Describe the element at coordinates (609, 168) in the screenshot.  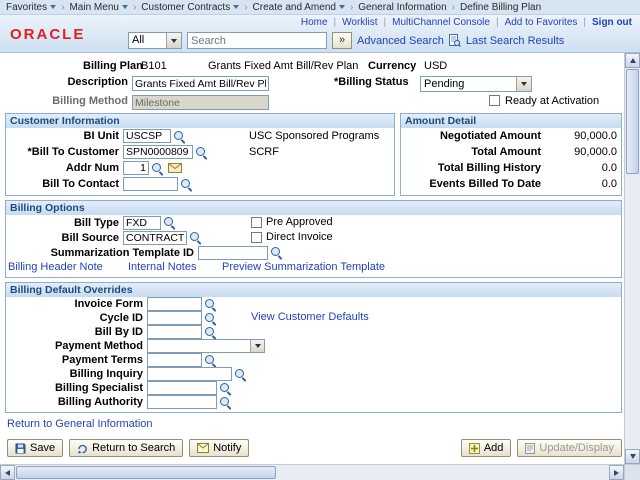
I see `total-billing-history-value: 0.0` at that location.